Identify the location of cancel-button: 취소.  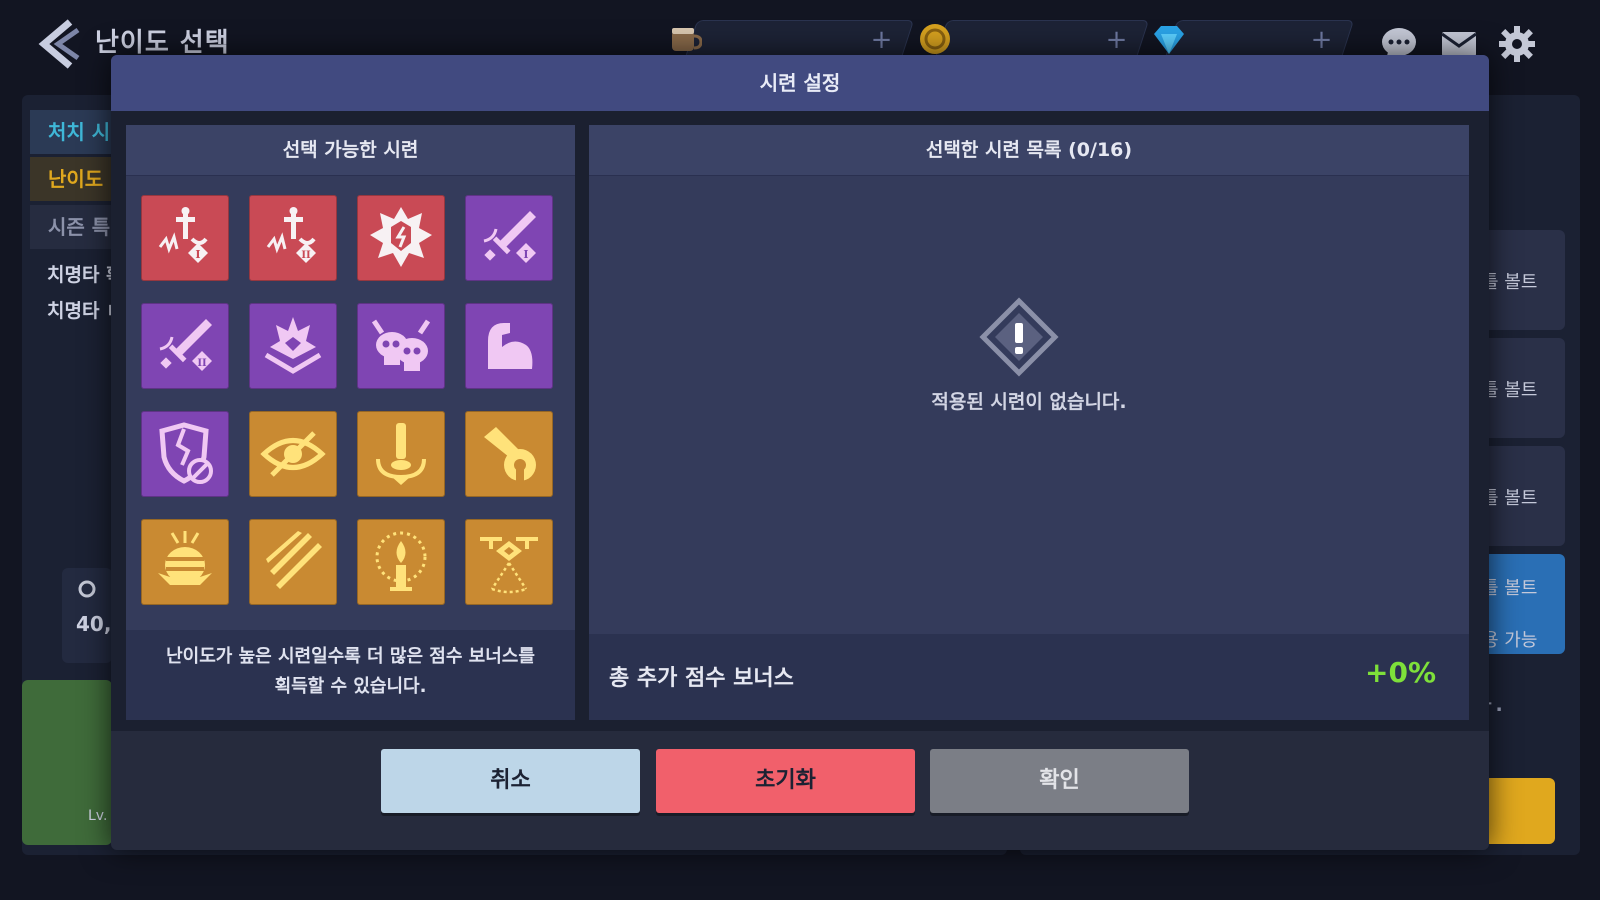
(510, 781).